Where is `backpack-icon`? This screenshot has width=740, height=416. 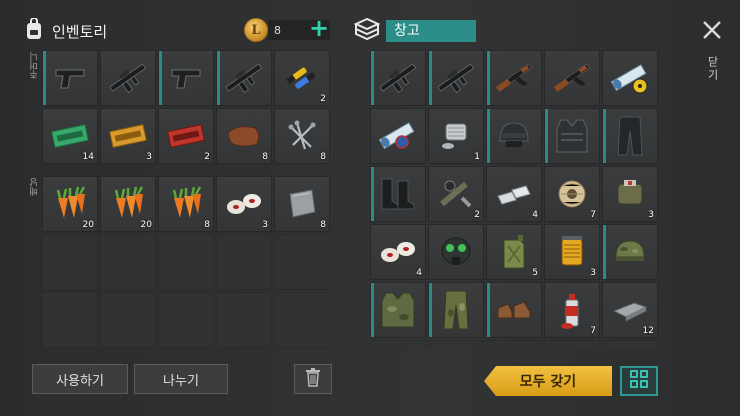
backpack-icon is located at coordinates (34, 30).